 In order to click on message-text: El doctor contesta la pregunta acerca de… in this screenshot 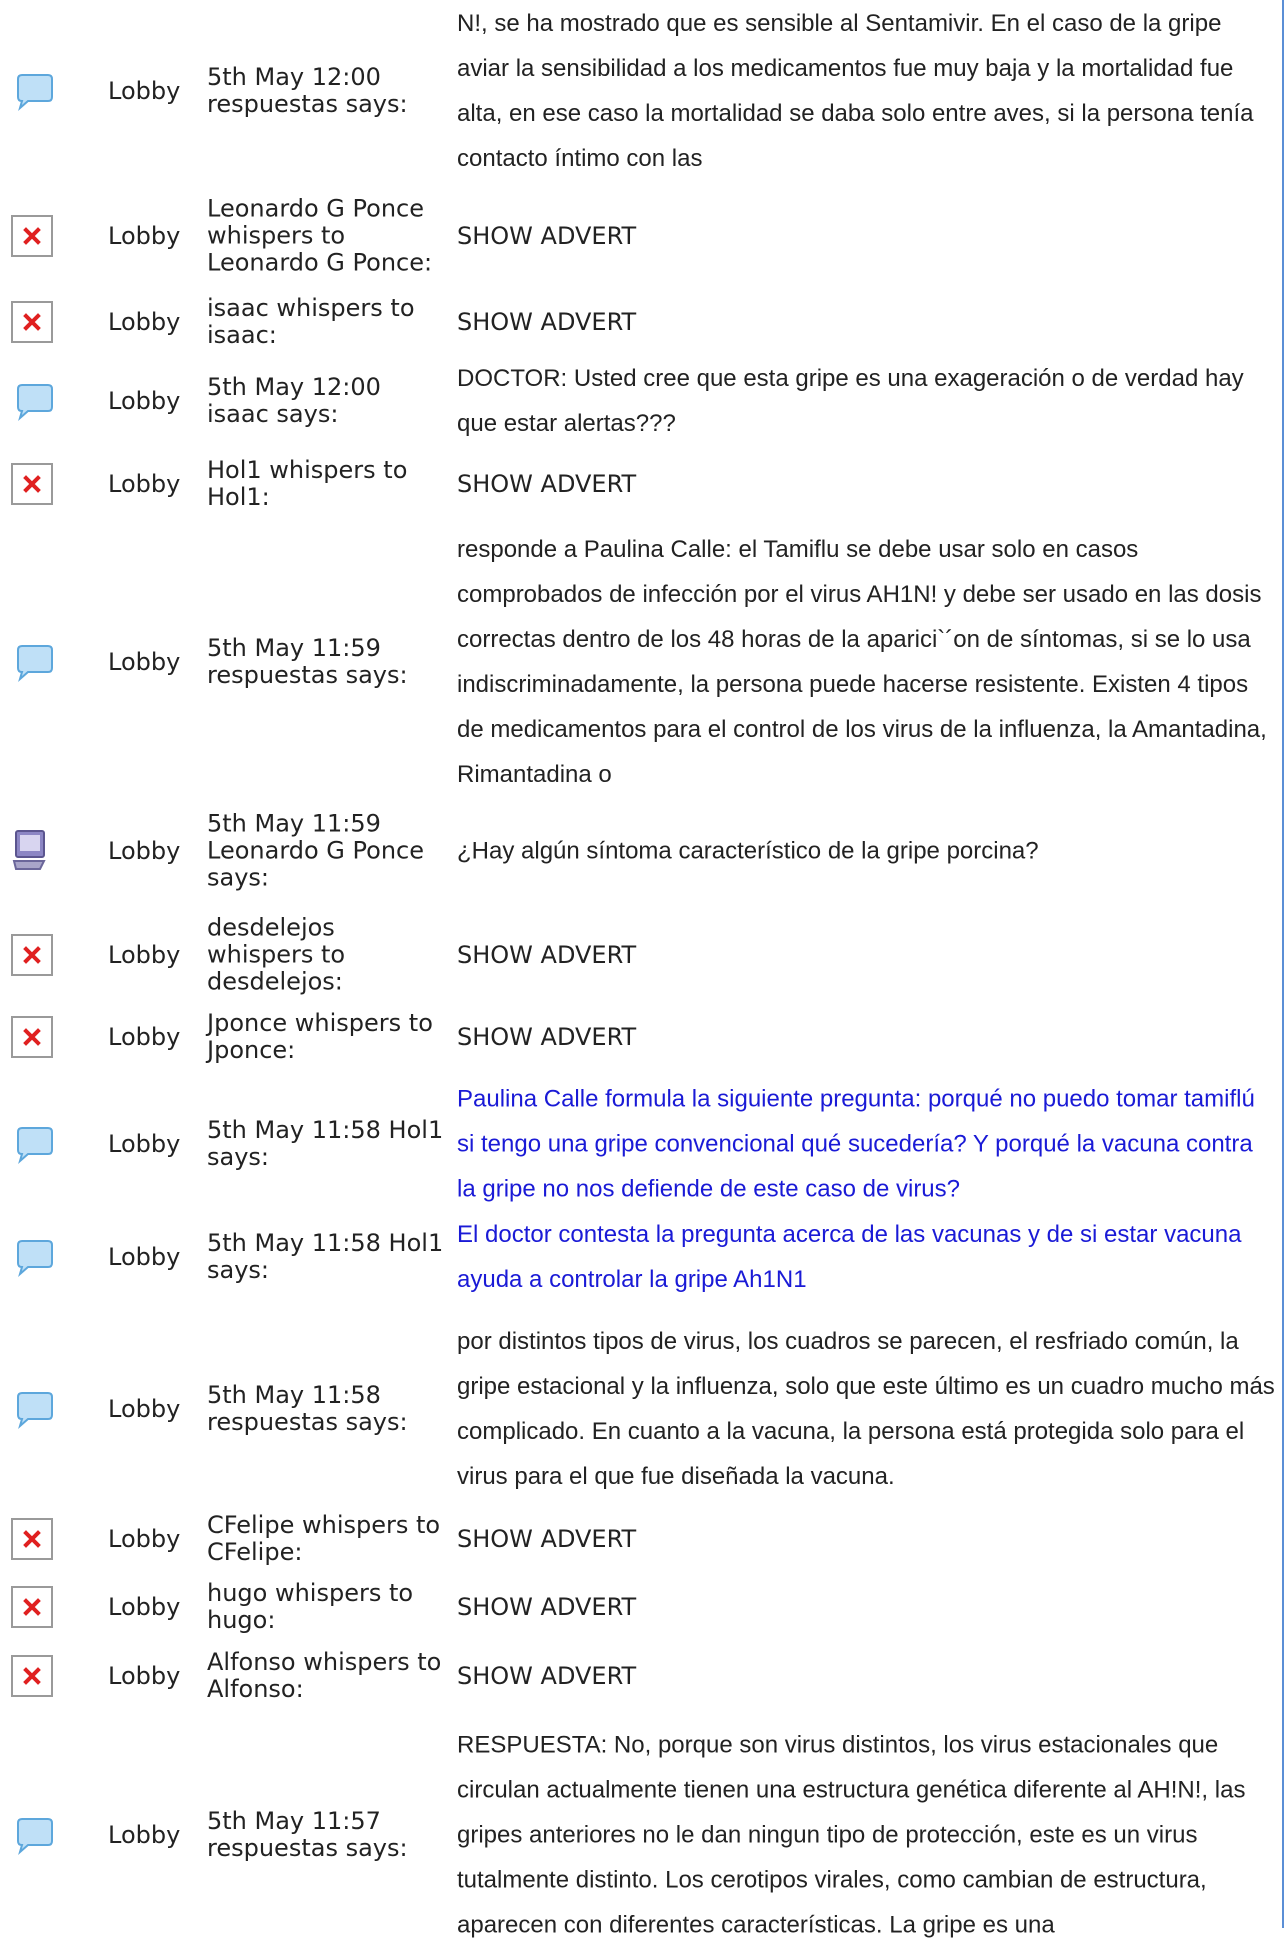, I will do `click(849, 1257)`.